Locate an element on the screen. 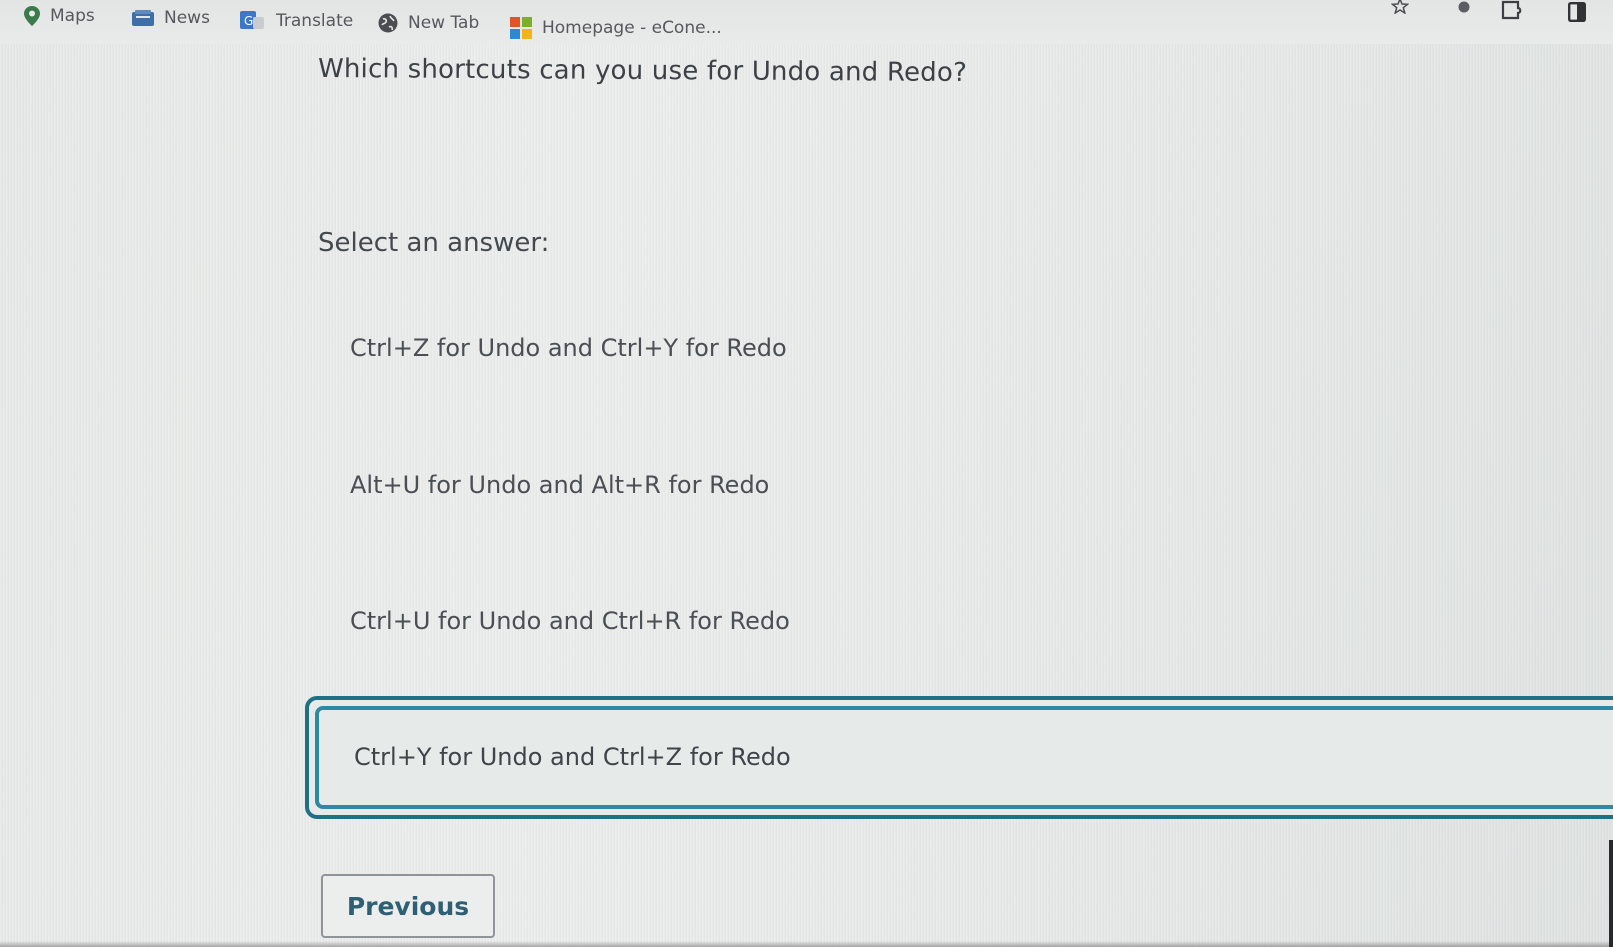 This screenshot has width=1613, height=947. answer-option: Ctrl+U for Undo and Ctrl+R for Redo is located at coordinates (570, 621).